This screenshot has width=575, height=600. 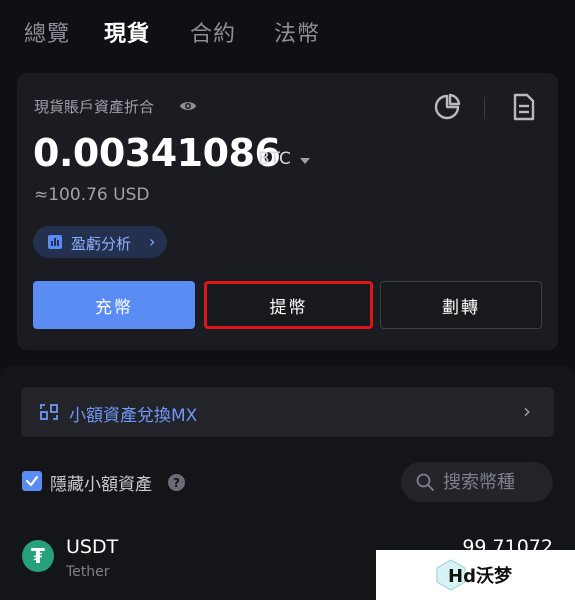 I want to click on asset-name: Tether, so click(x=88, y=572).